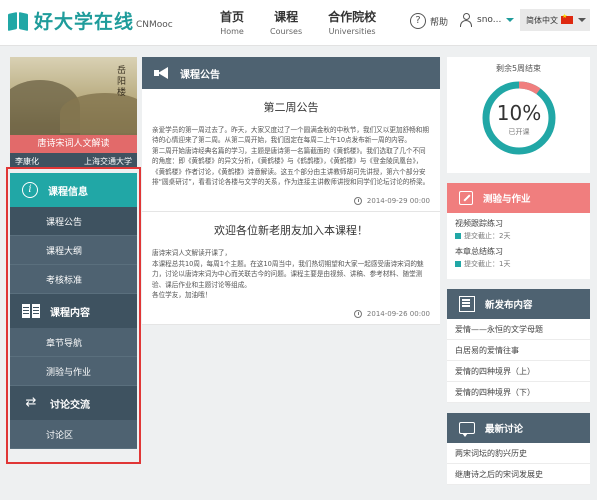 The image size is (597, 500). Describe the element at coordinates (466, 20) in the screenshot. I see `user-icon` at that location.